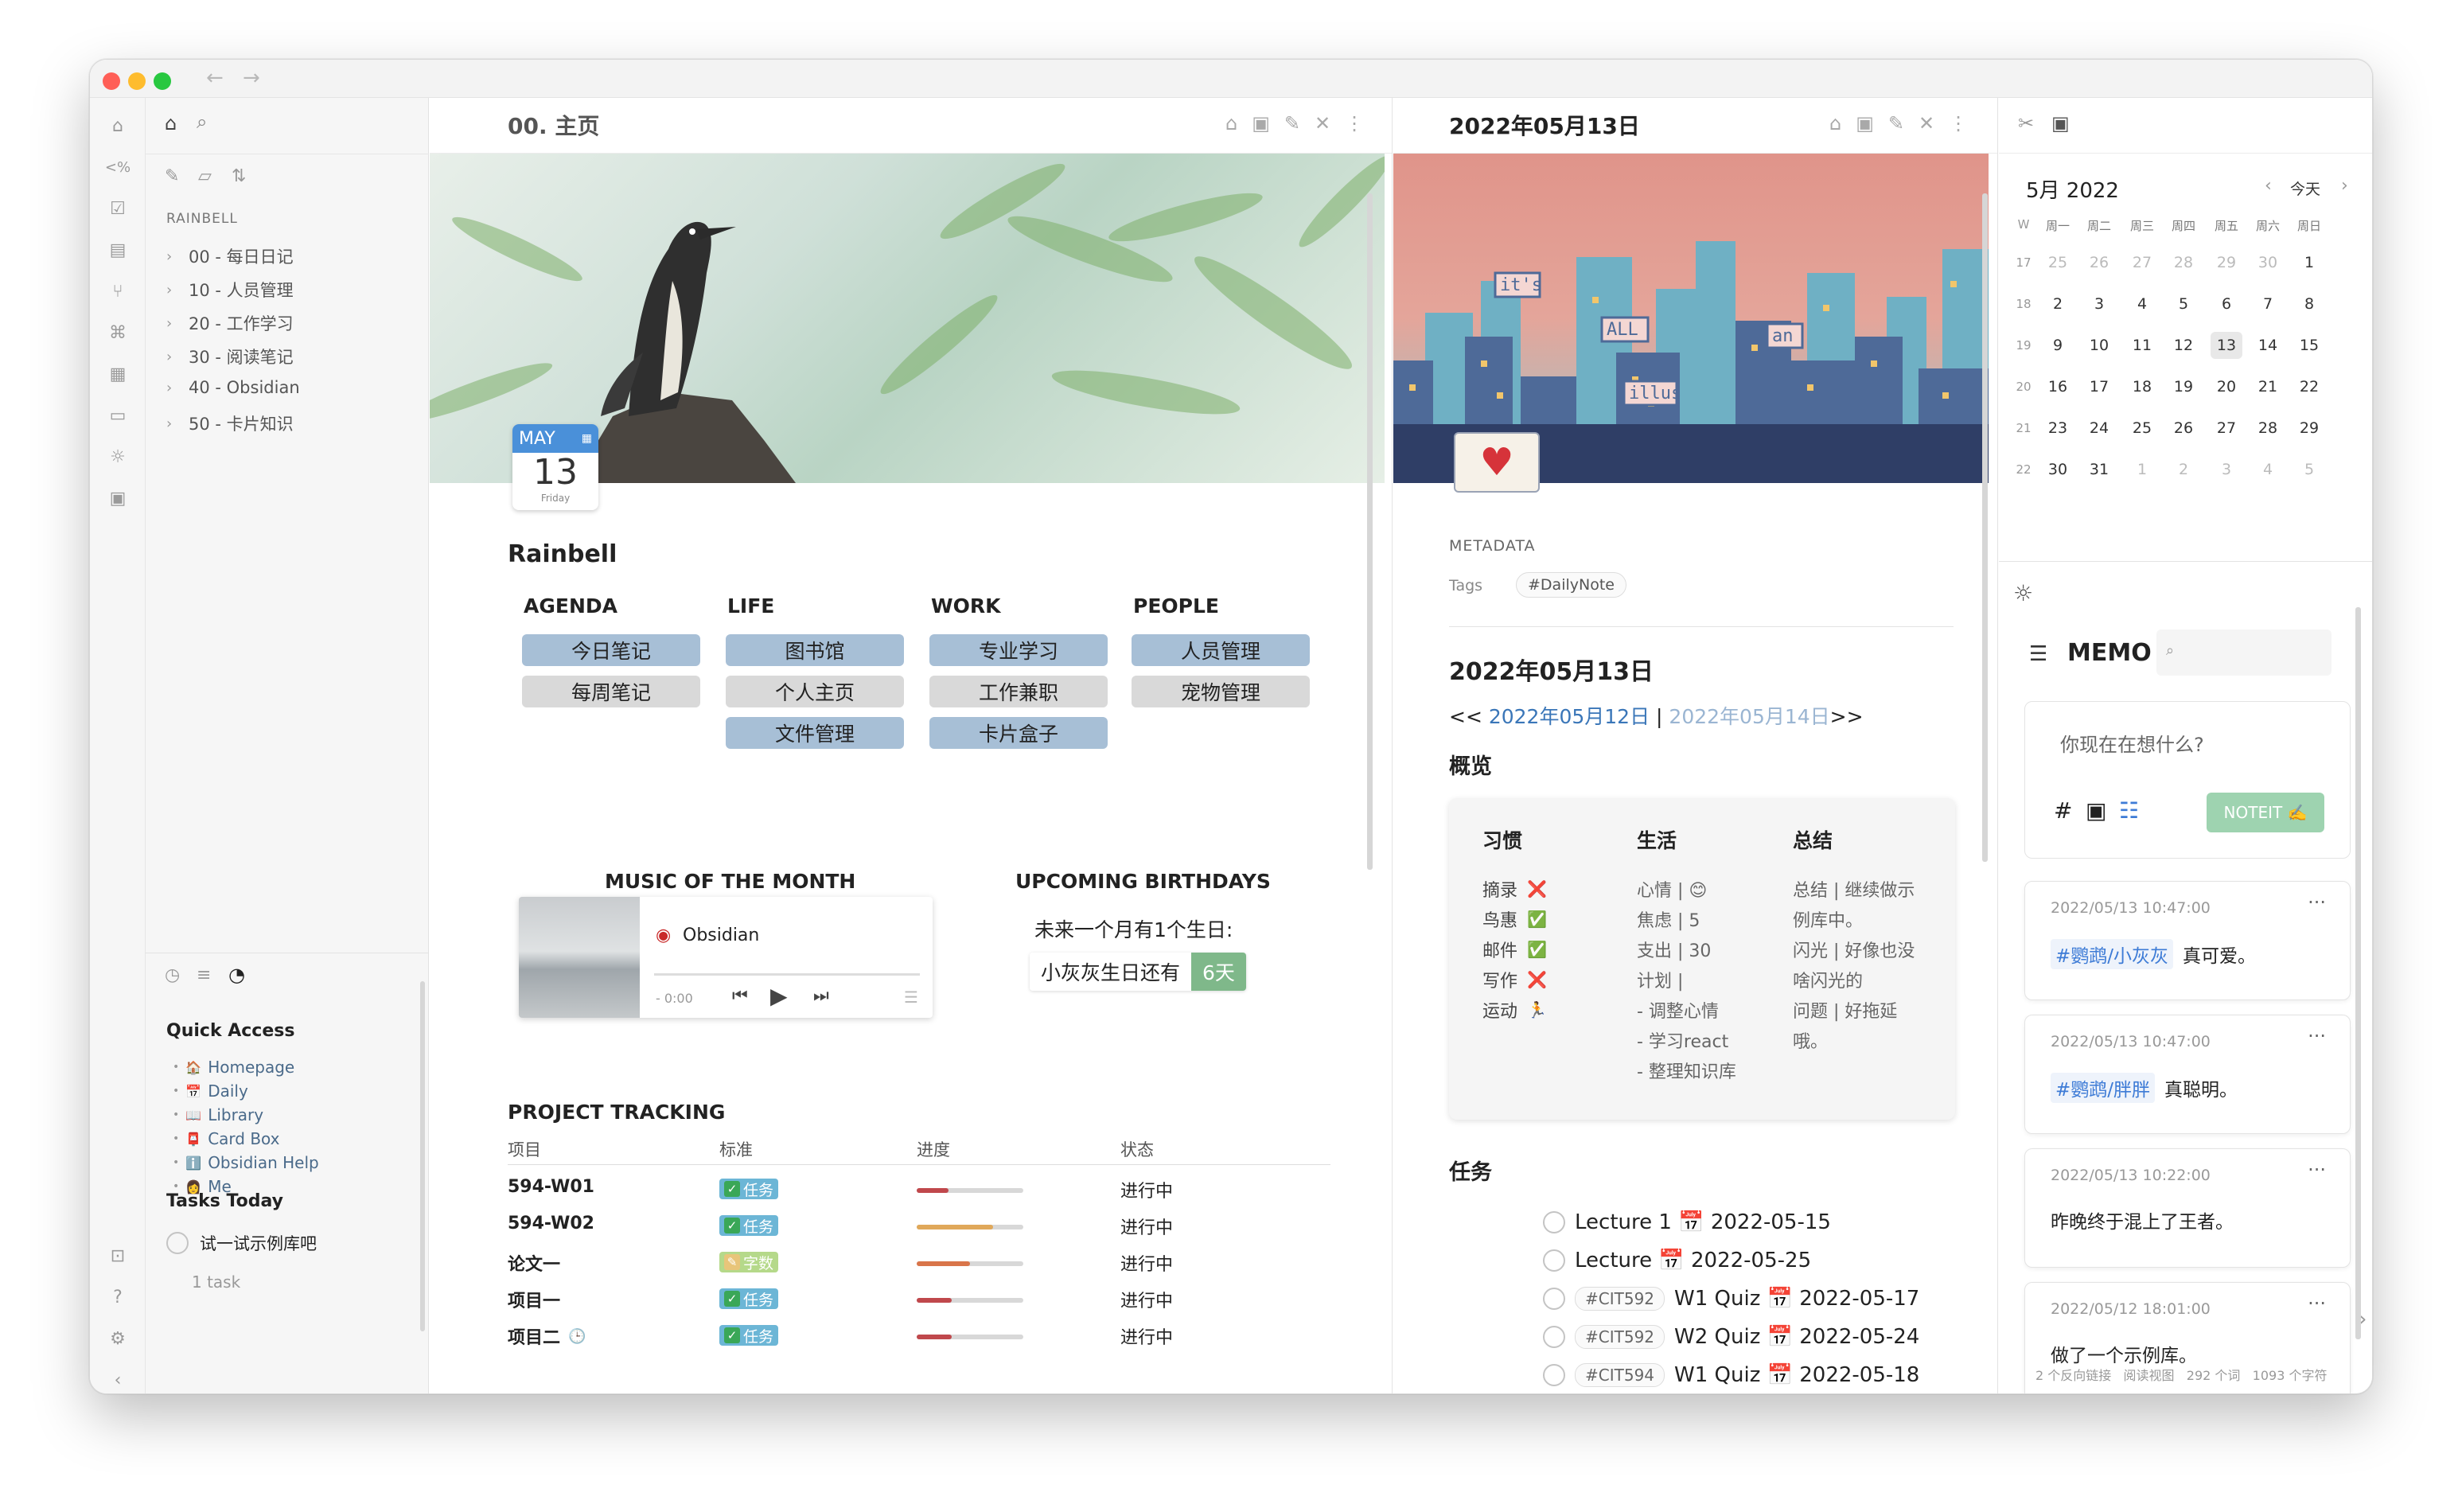  What do you see at coordinates (117, 125) in the screenshot?
I see `homepage-icon: ⌂` at bounding box center [117, 125].